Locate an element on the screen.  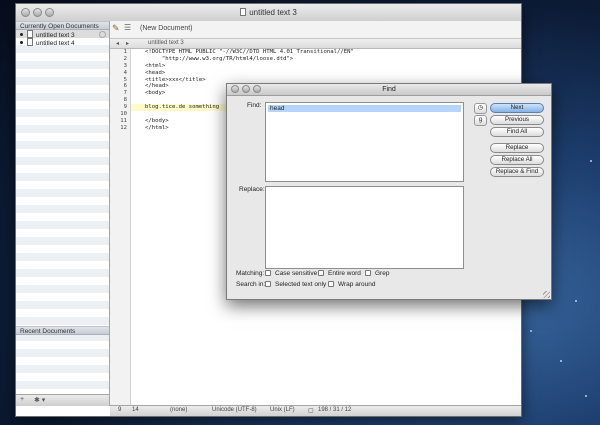
find-panel-titlebar: Find is located at coordinates (389, 90).